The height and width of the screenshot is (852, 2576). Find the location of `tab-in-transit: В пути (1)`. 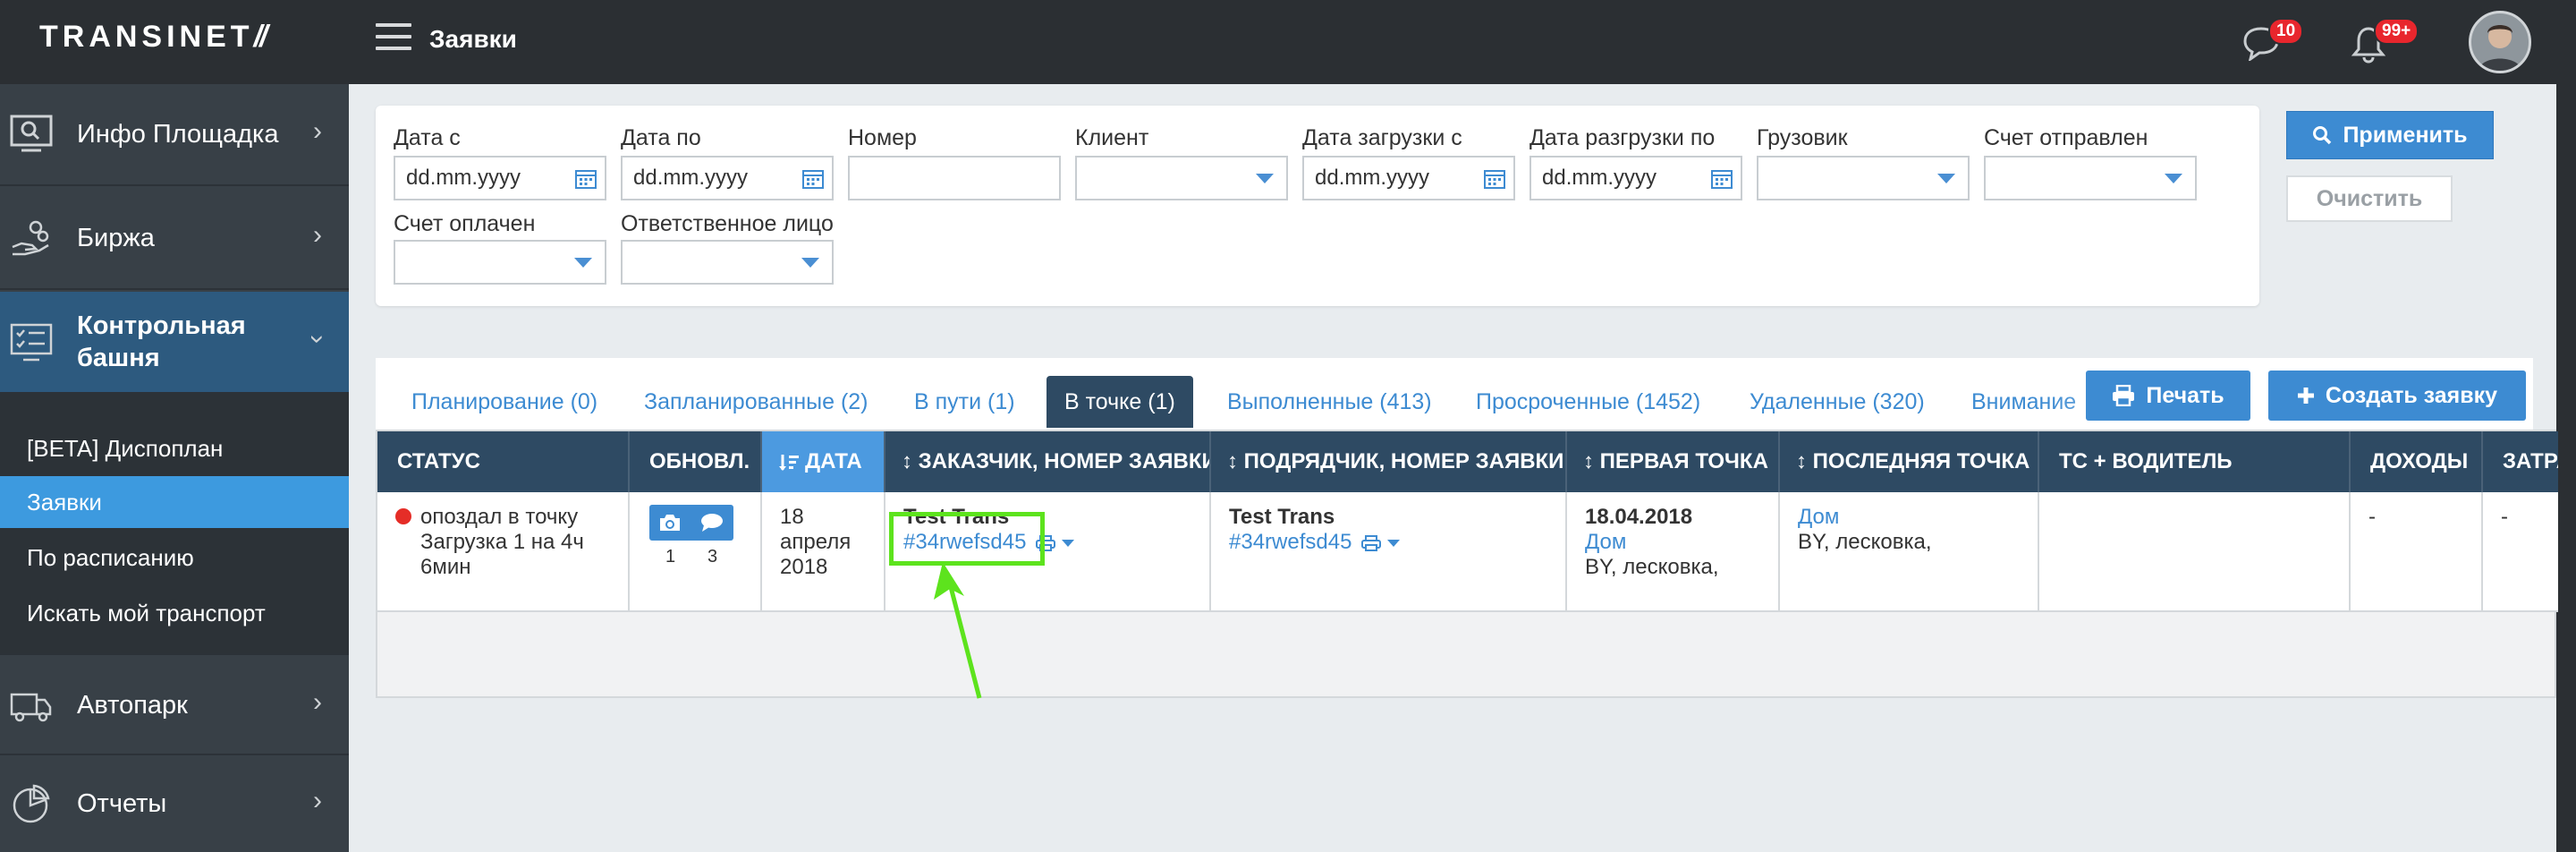

tab-in-transit: В пути (1) is located at coordinates (964, 402).